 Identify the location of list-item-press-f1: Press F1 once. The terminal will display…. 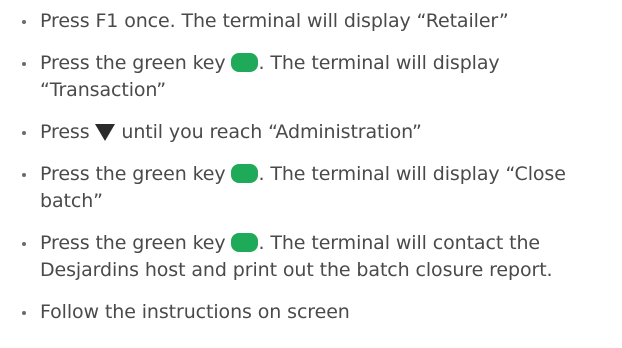
(318, 21).